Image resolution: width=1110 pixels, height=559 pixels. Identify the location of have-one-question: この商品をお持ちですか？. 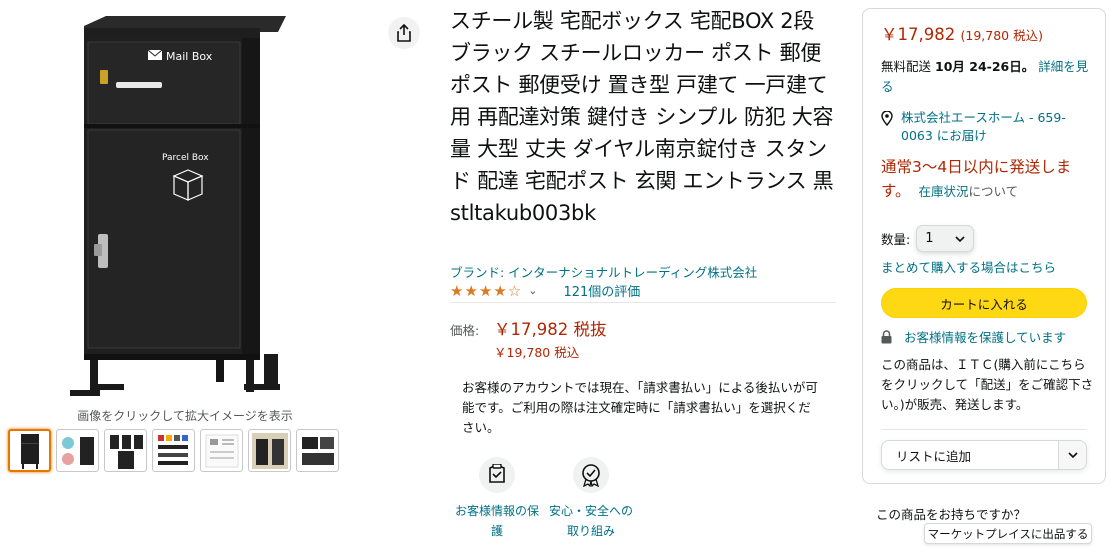
(951, 514).